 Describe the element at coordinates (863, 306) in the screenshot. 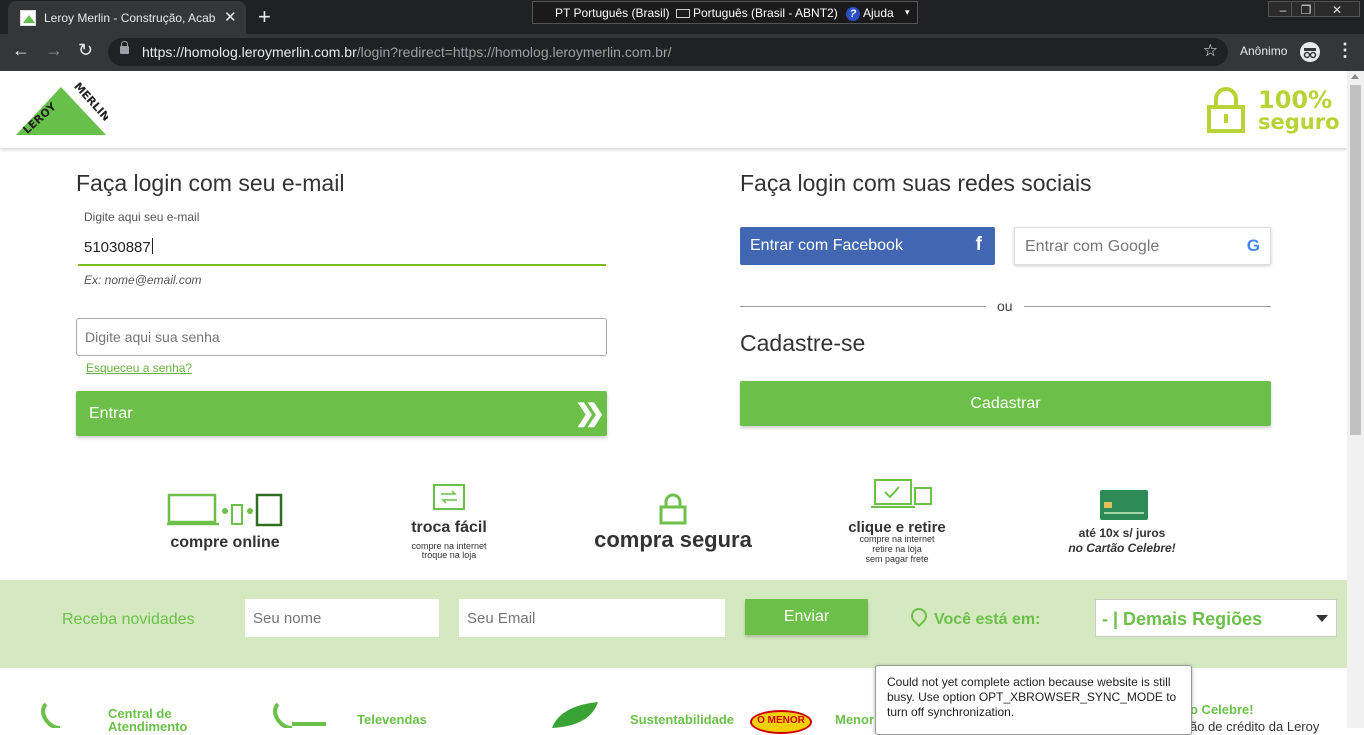

I see `divider-left` at that location.